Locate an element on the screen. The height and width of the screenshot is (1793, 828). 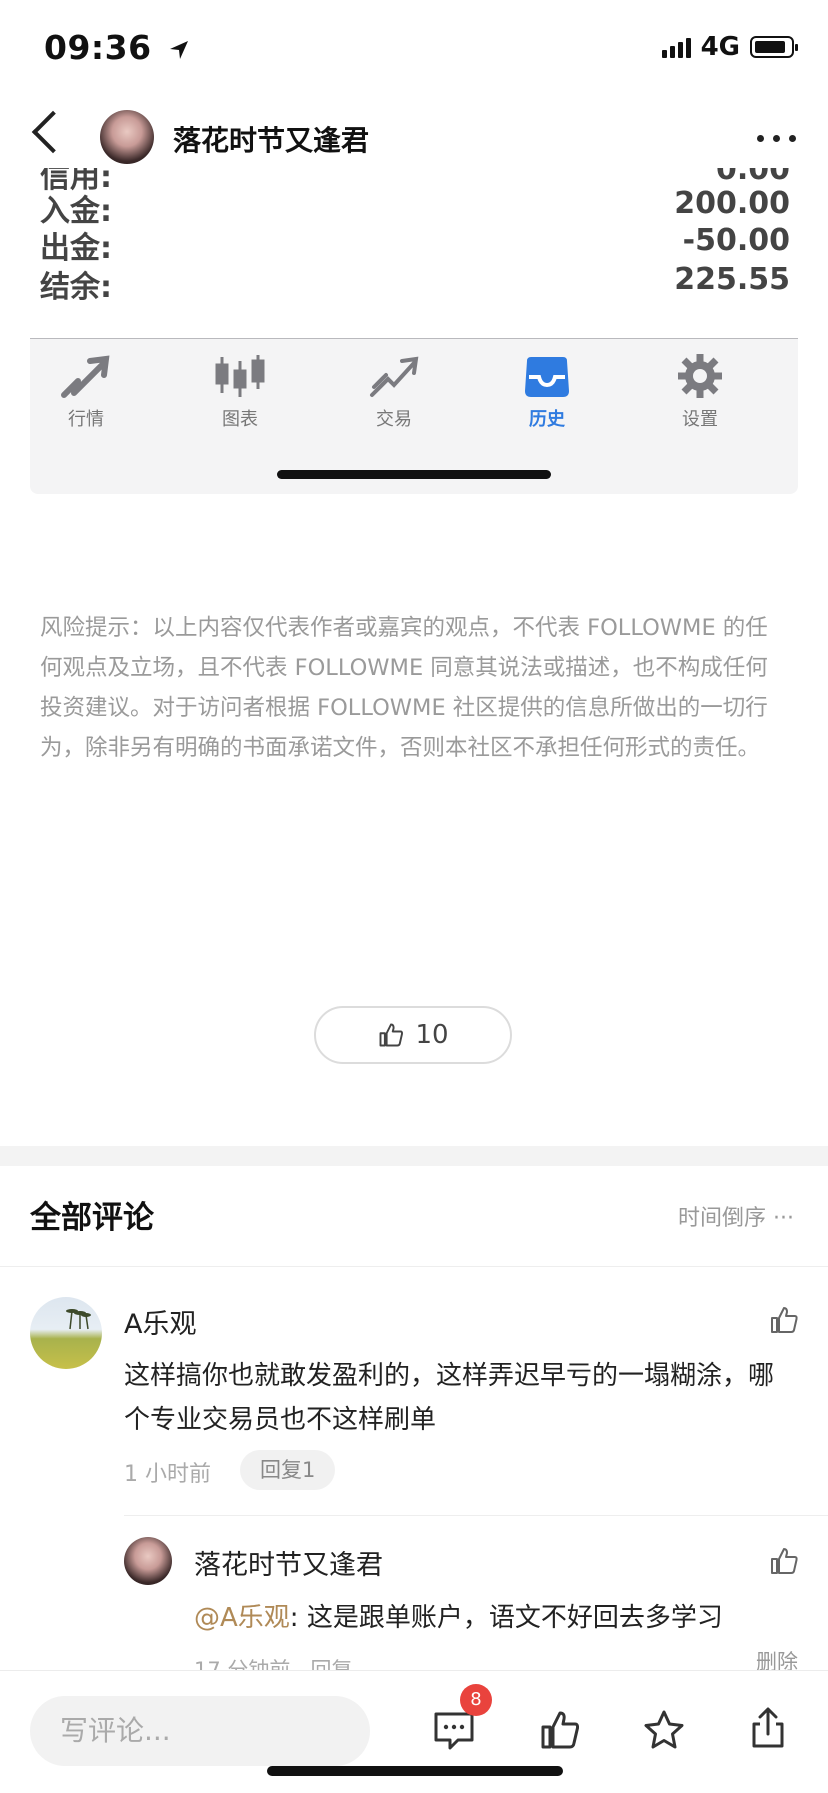
network-label: 4G is located at coordinates (720, 47).